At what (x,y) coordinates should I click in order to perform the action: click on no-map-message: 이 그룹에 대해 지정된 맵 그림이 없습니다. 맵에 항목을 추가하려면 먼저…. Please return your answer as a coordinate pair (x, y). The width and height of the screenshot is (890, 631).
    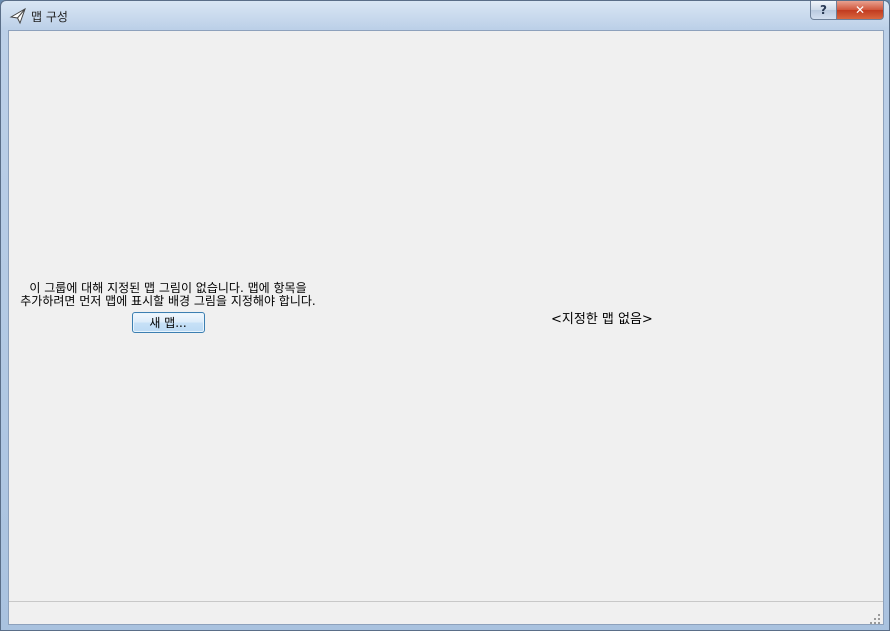
    Looking at the image, I should click on (168, 294).